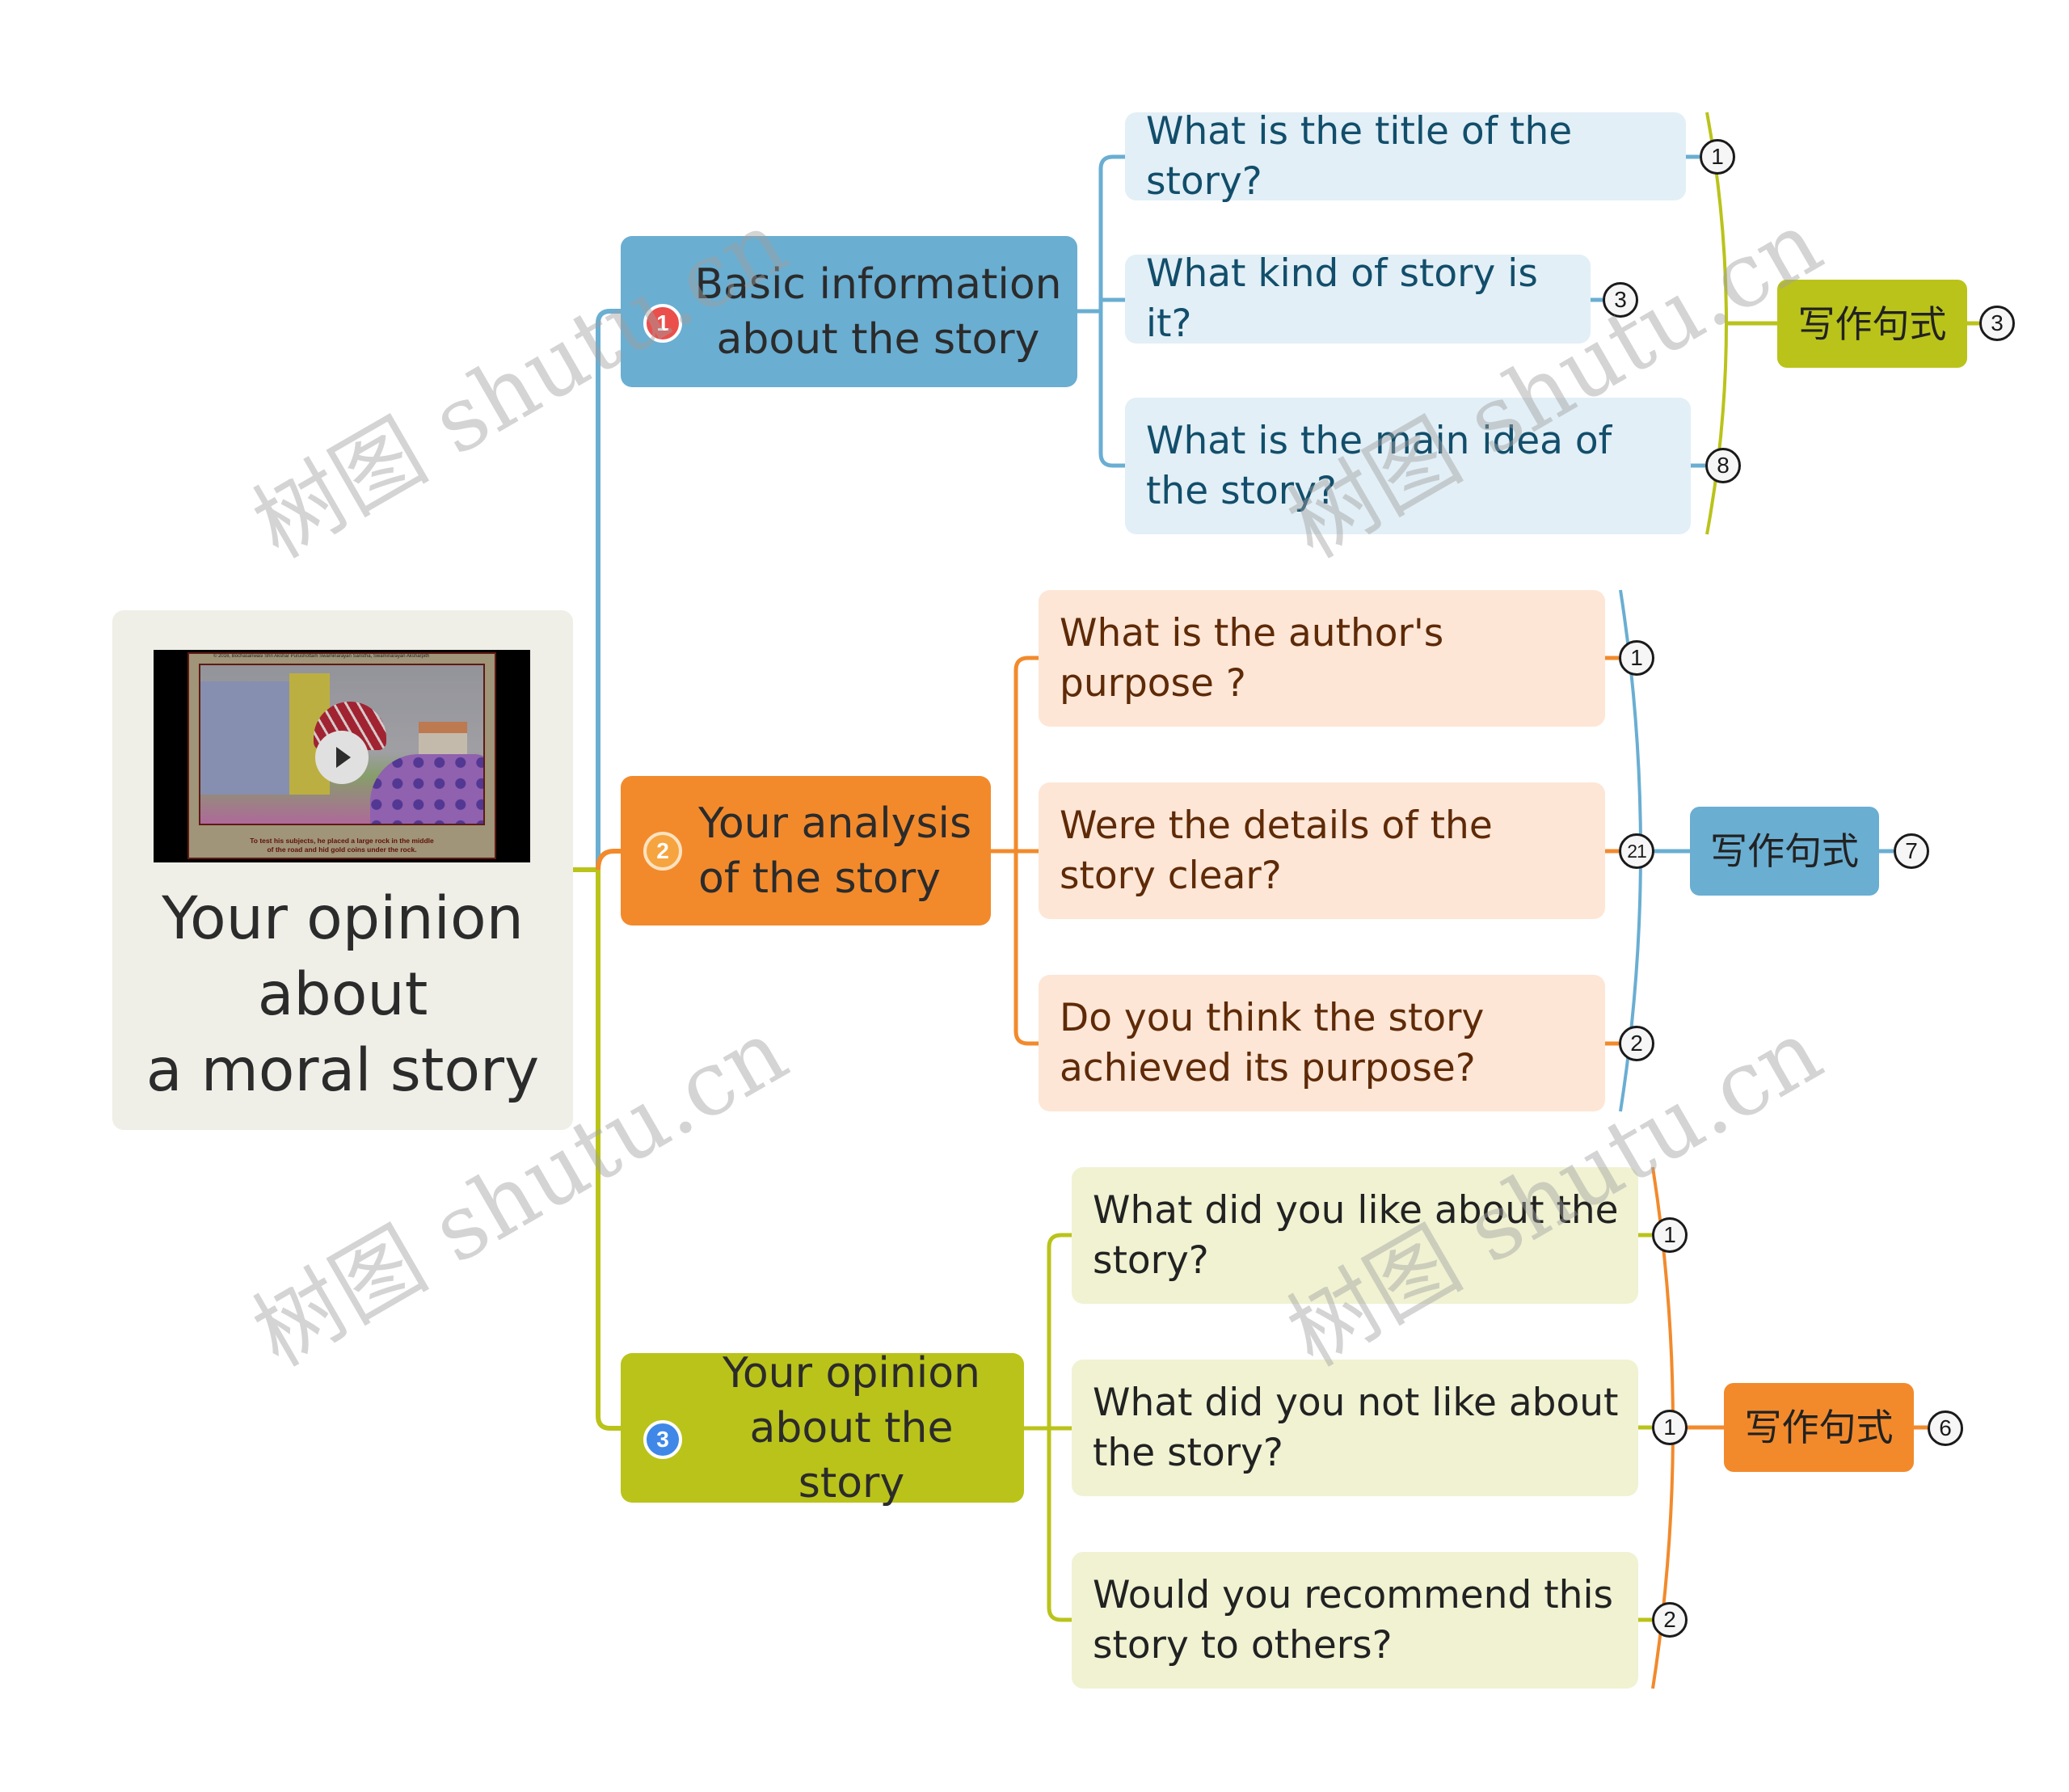 This screenshot has width=2069, height=1792. I want to click on summary-writing-patterns-3: 写作句式, so click(1819, 1427).